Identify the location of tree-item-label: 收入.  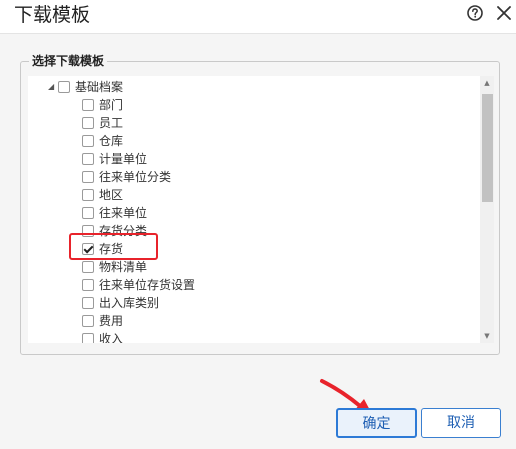
(111, 337).